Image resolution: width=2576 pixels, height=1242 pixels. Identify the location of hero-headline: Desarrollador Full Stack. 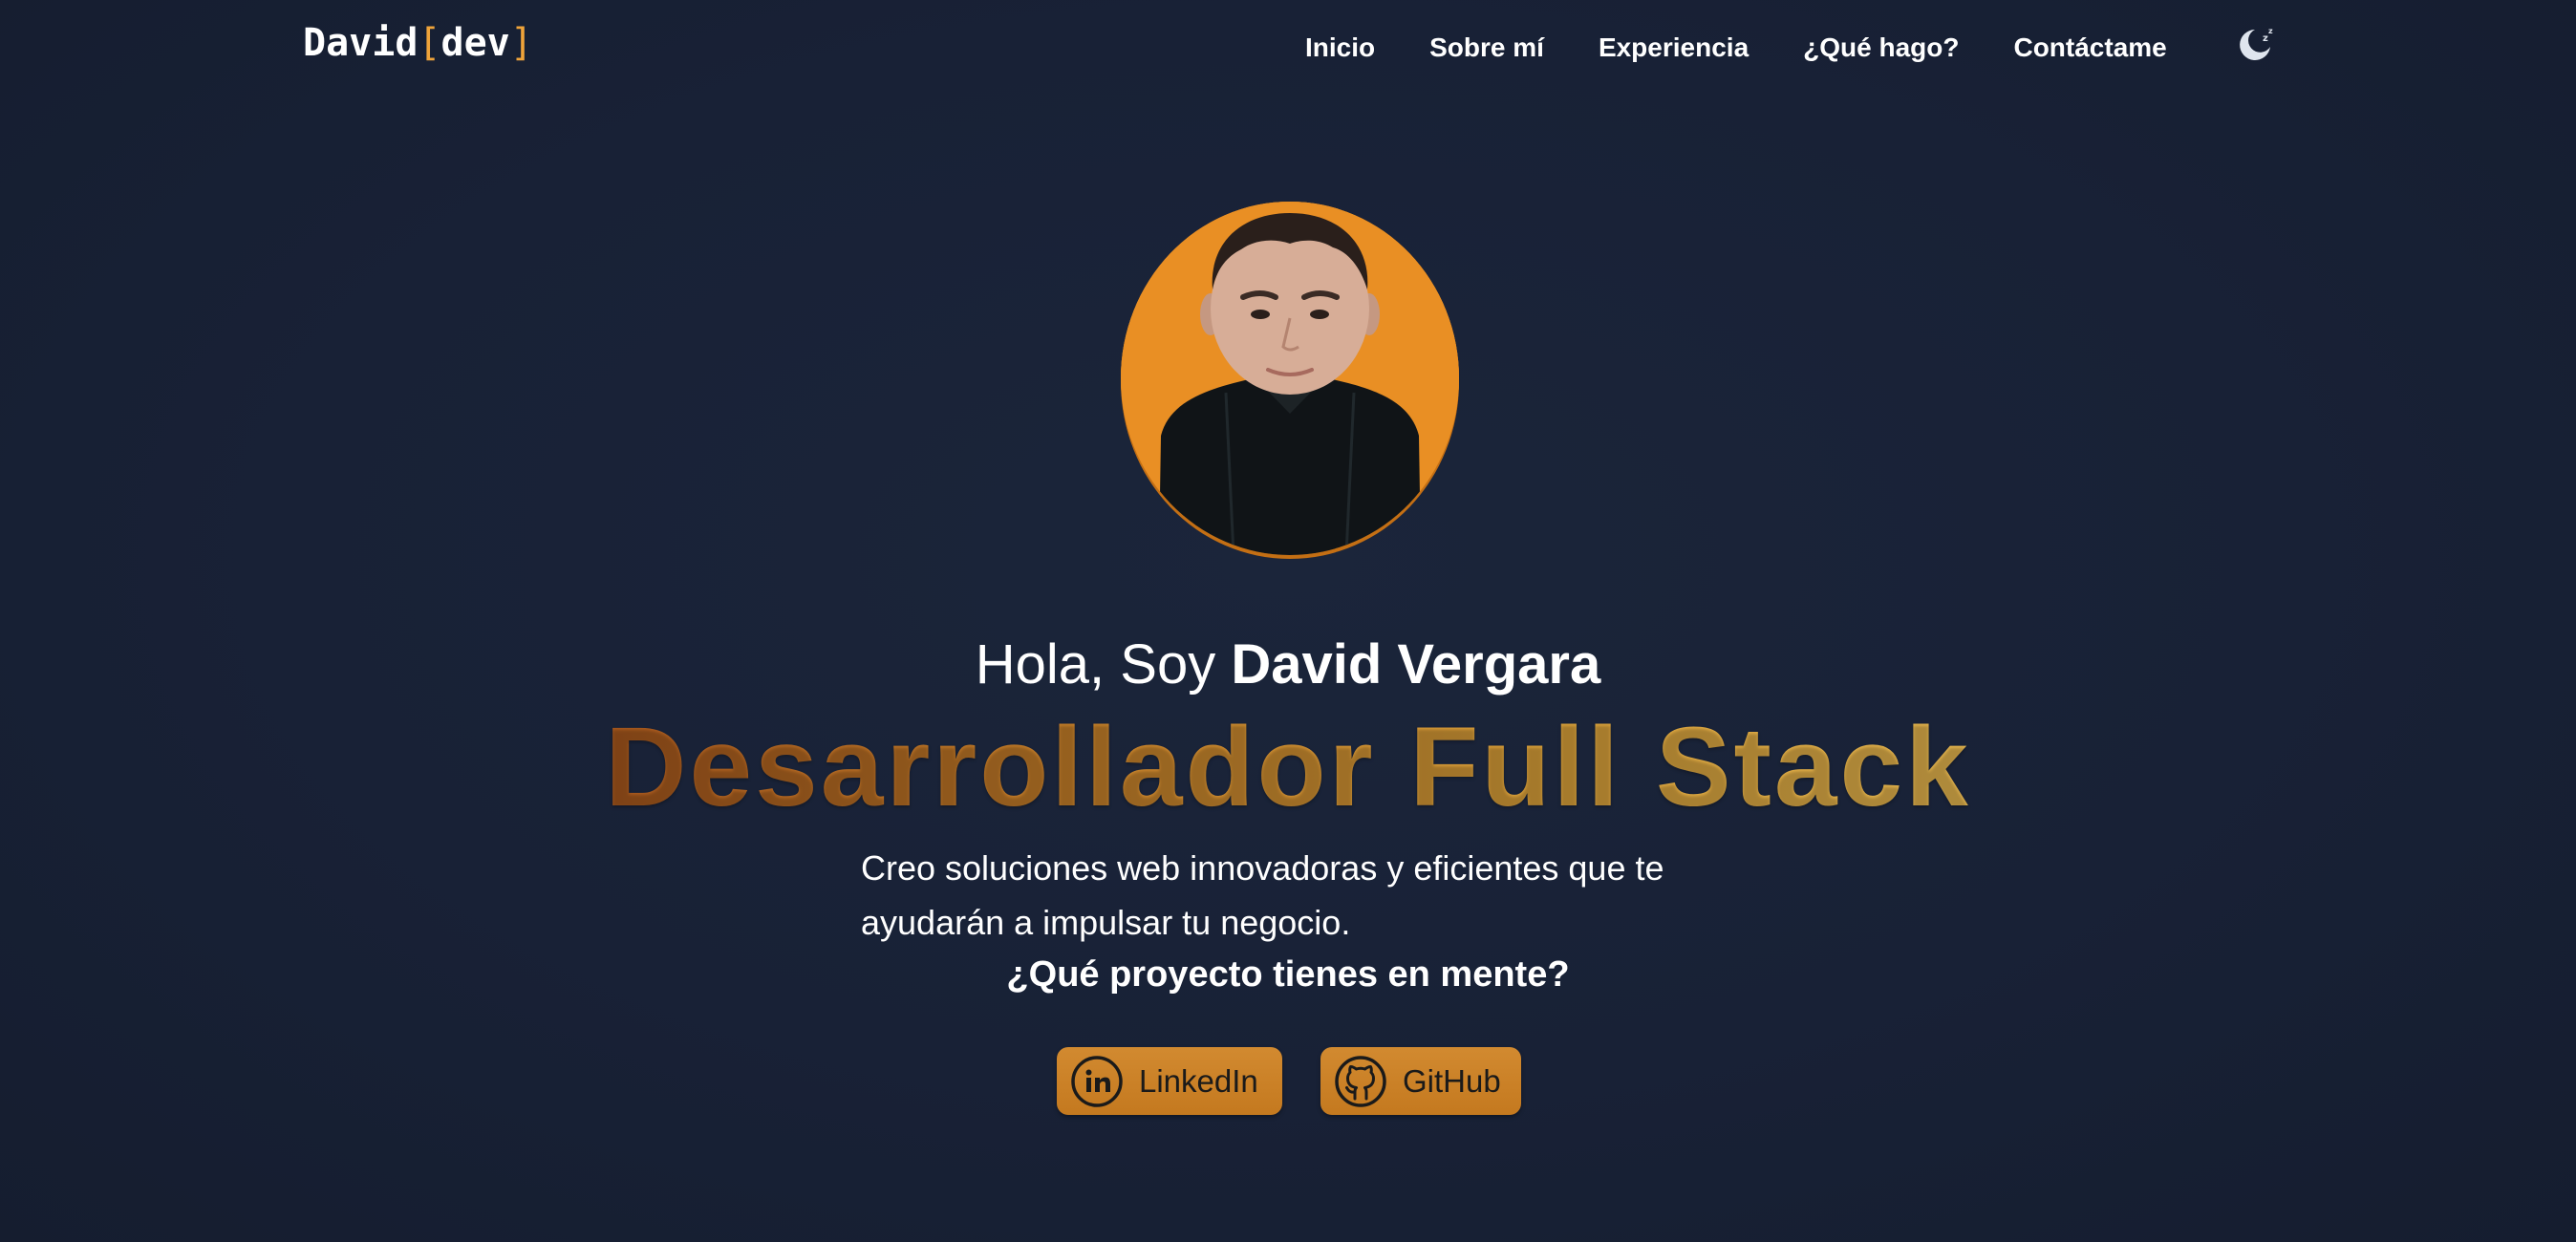
(1288, 767).